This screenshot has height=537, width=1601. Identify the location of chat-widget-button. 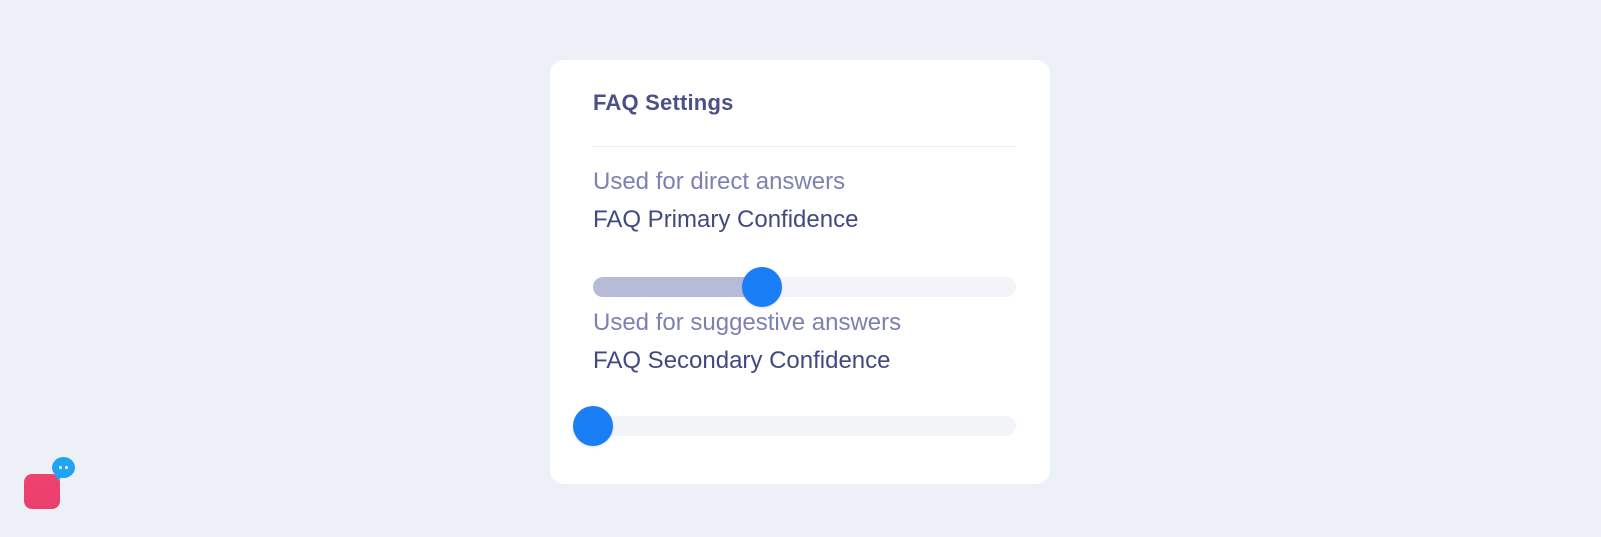
(51, 483).